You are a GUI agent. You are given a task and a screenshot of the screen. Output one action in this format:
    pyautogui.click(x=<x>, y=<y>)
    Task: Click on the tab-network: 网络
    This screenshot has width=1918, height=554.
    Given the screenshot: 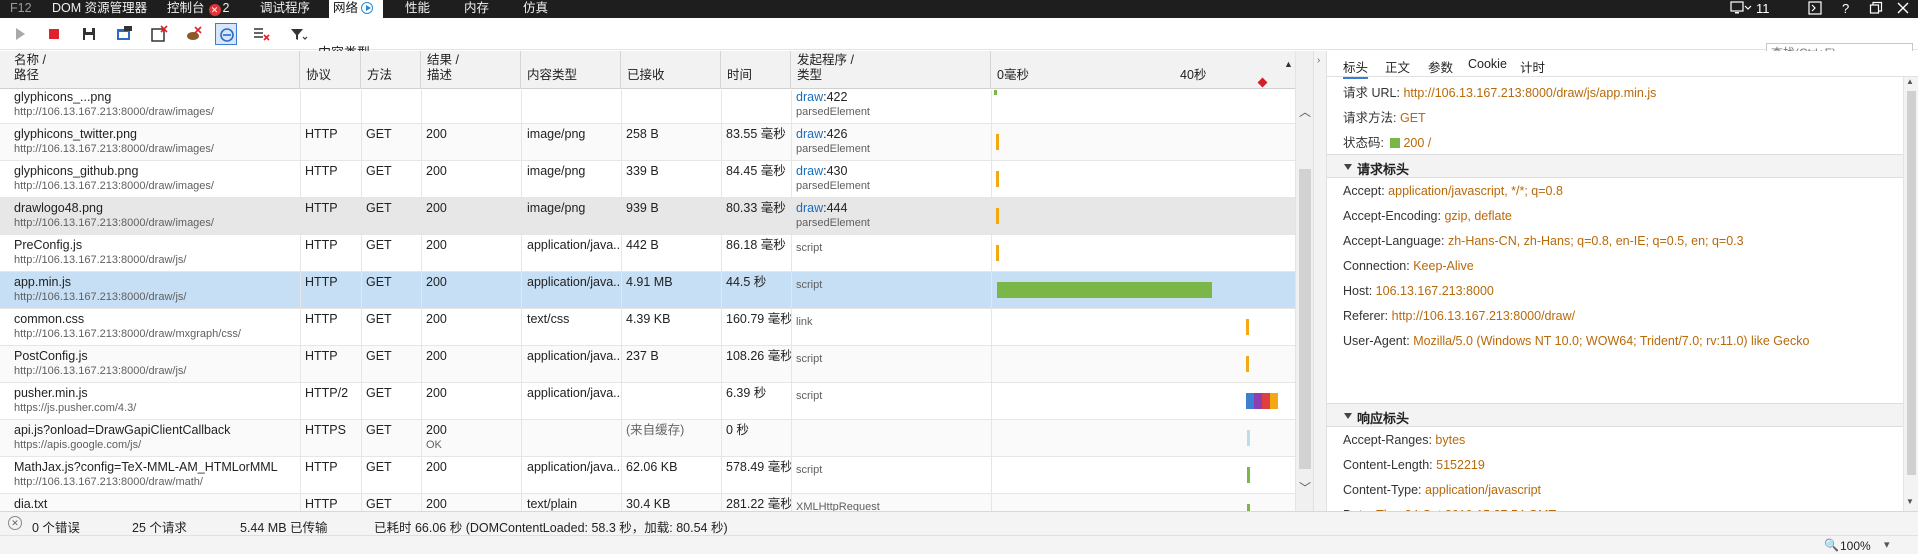 What is the action you would take?
    pyautogui.click(x=356, y=9)
    